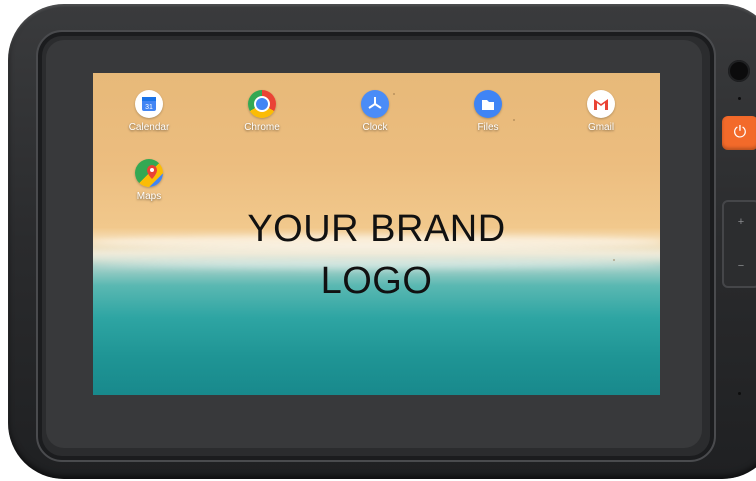 This screenshot has width=756, height=481. I want to click on speaker-hole, so click(739, 393).